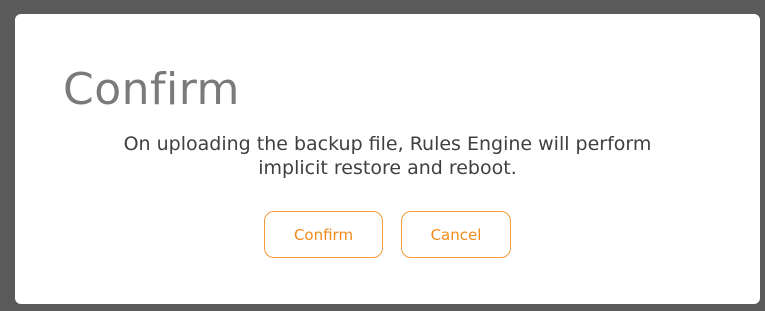 This screenshot has height=311, width=765. I want to click on dialog-message-line-2: implicit restore and reboot., so click(387, 168).